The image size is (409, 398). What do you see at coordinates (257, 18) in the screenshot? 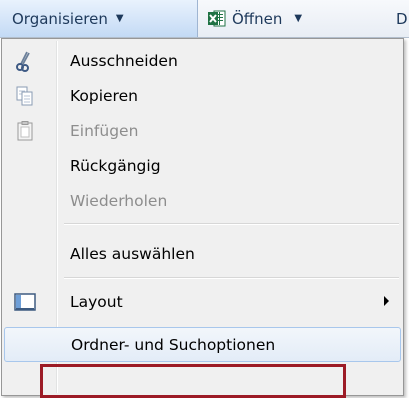
I see `open-label: Öffnen` at bounding box center [257, 18].